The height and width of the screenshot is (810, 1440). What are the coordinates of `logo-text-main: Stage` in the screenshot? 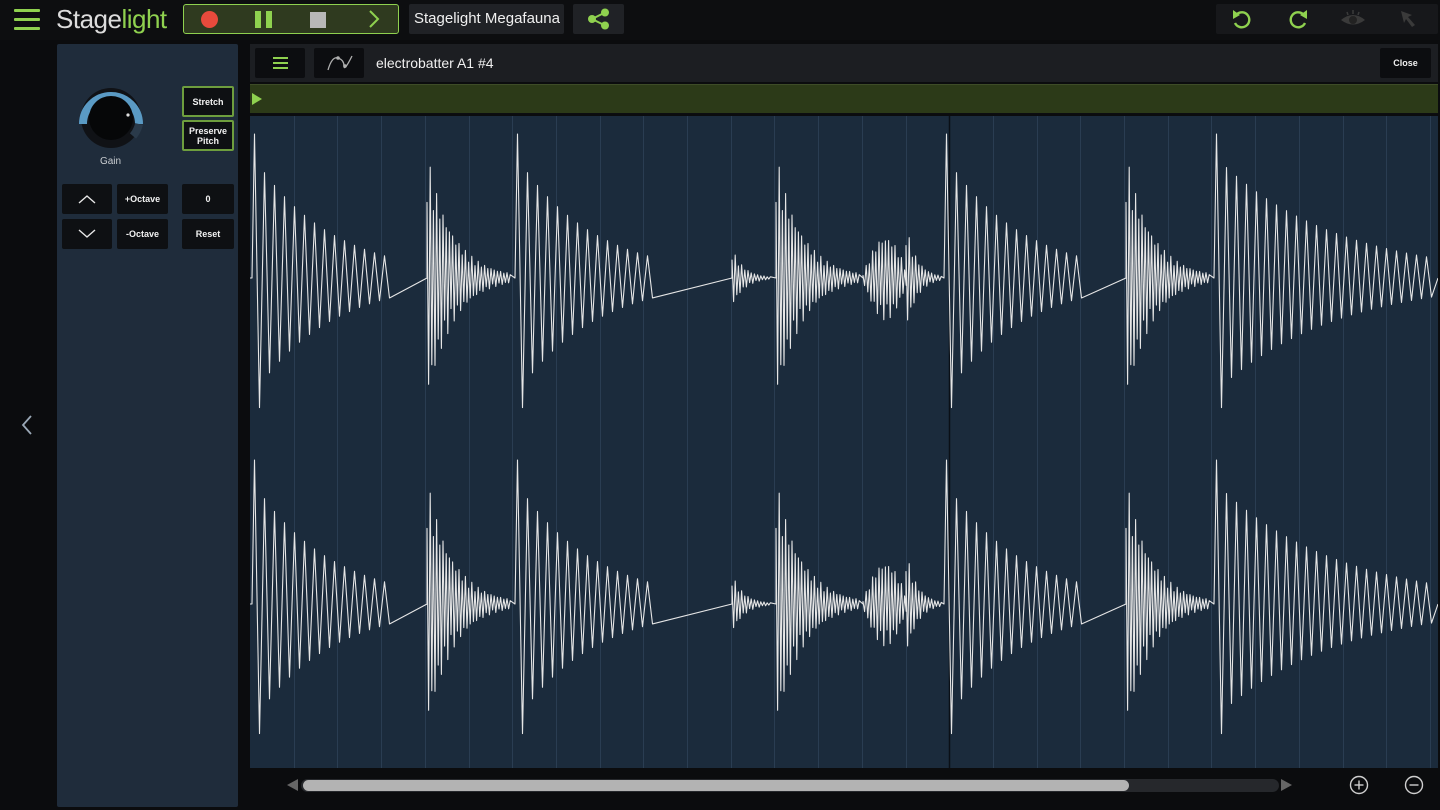 It's located at (89, 19).